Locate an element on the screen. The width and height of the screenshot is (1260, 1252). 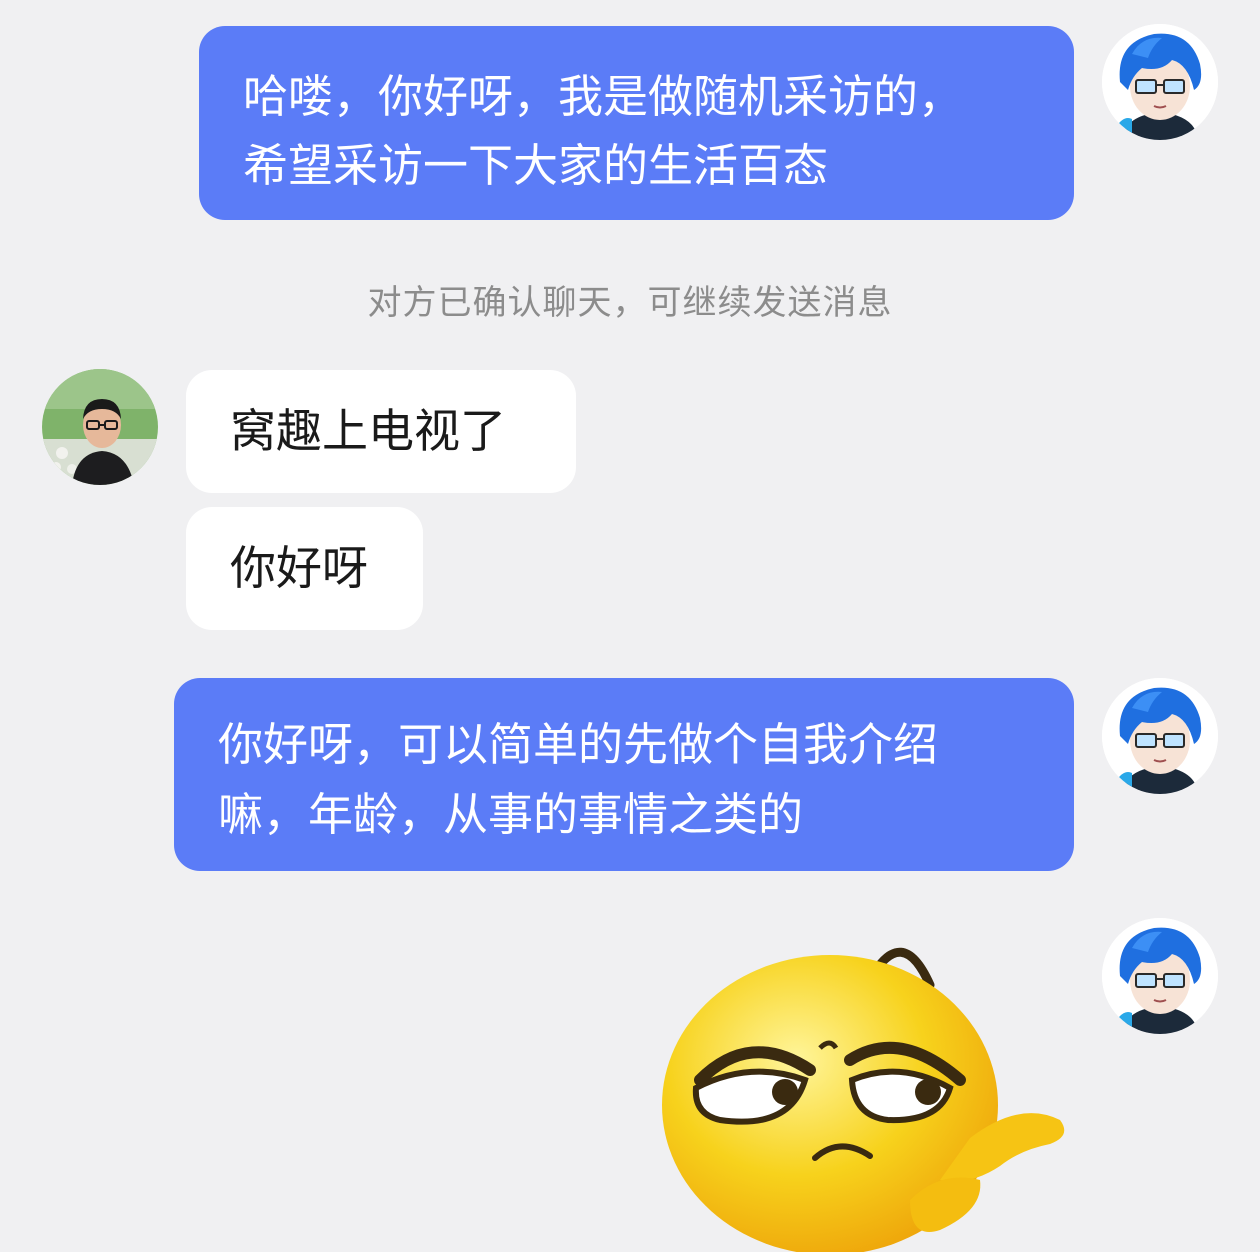
man-photo-avatar-icon is located at coordinates (100, 427).